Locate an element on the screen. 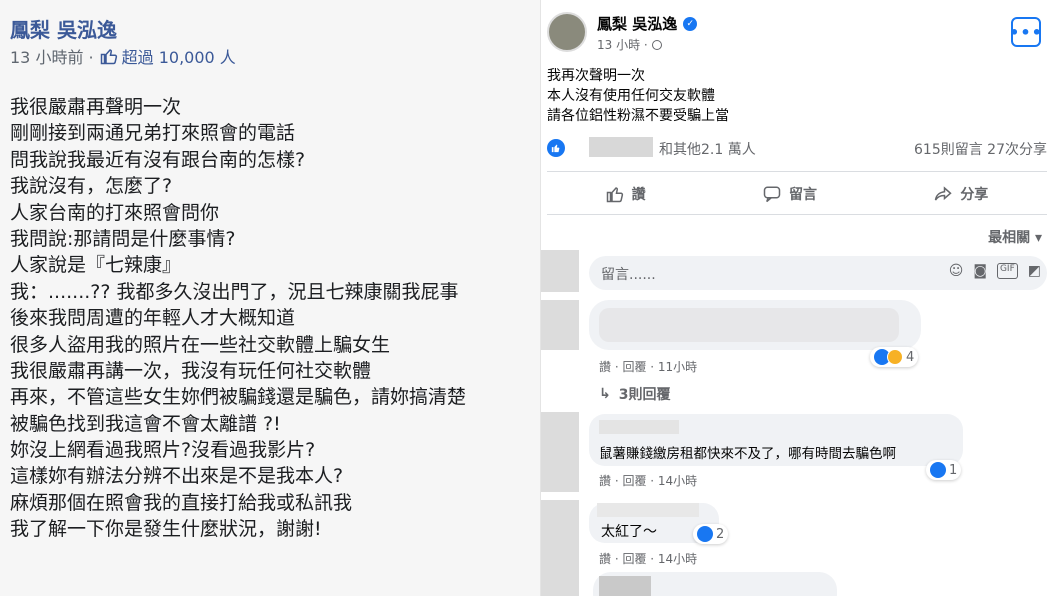 This screenshot has height=596, width=1060. post-line: 我了解一下你是發生什麼狀況，謝謝! is located at coordinates (166, 529).